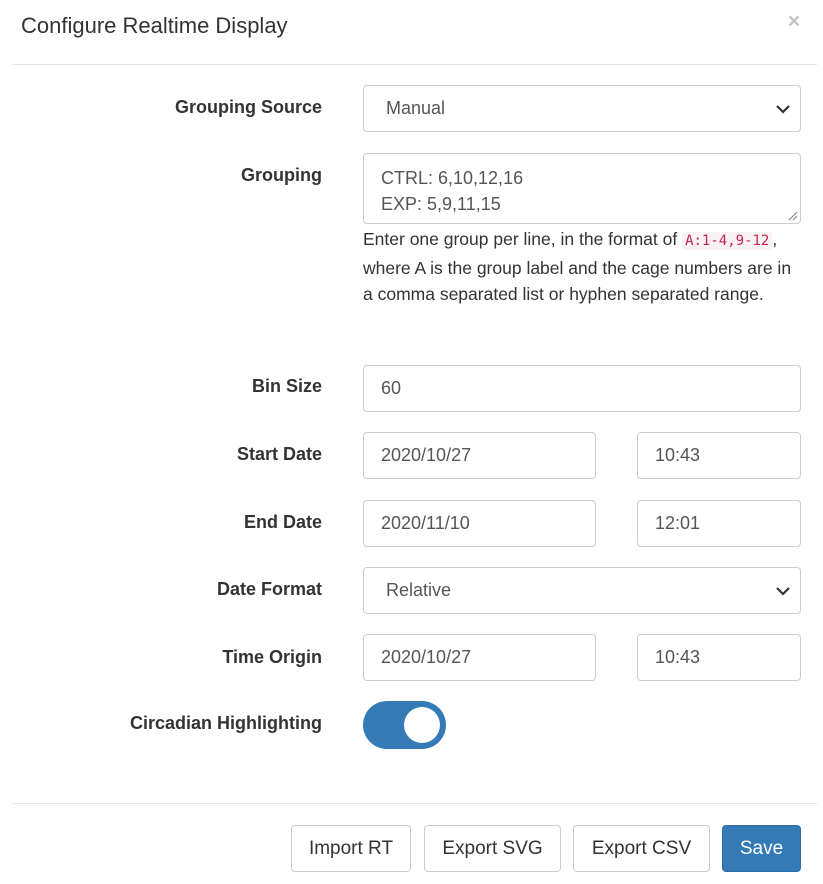 Image resolution: width=823 pixels, height=884 pixels. Describe the element at coordinates (794, 22) in the screenshot. I see `close-button: ×` at that location.